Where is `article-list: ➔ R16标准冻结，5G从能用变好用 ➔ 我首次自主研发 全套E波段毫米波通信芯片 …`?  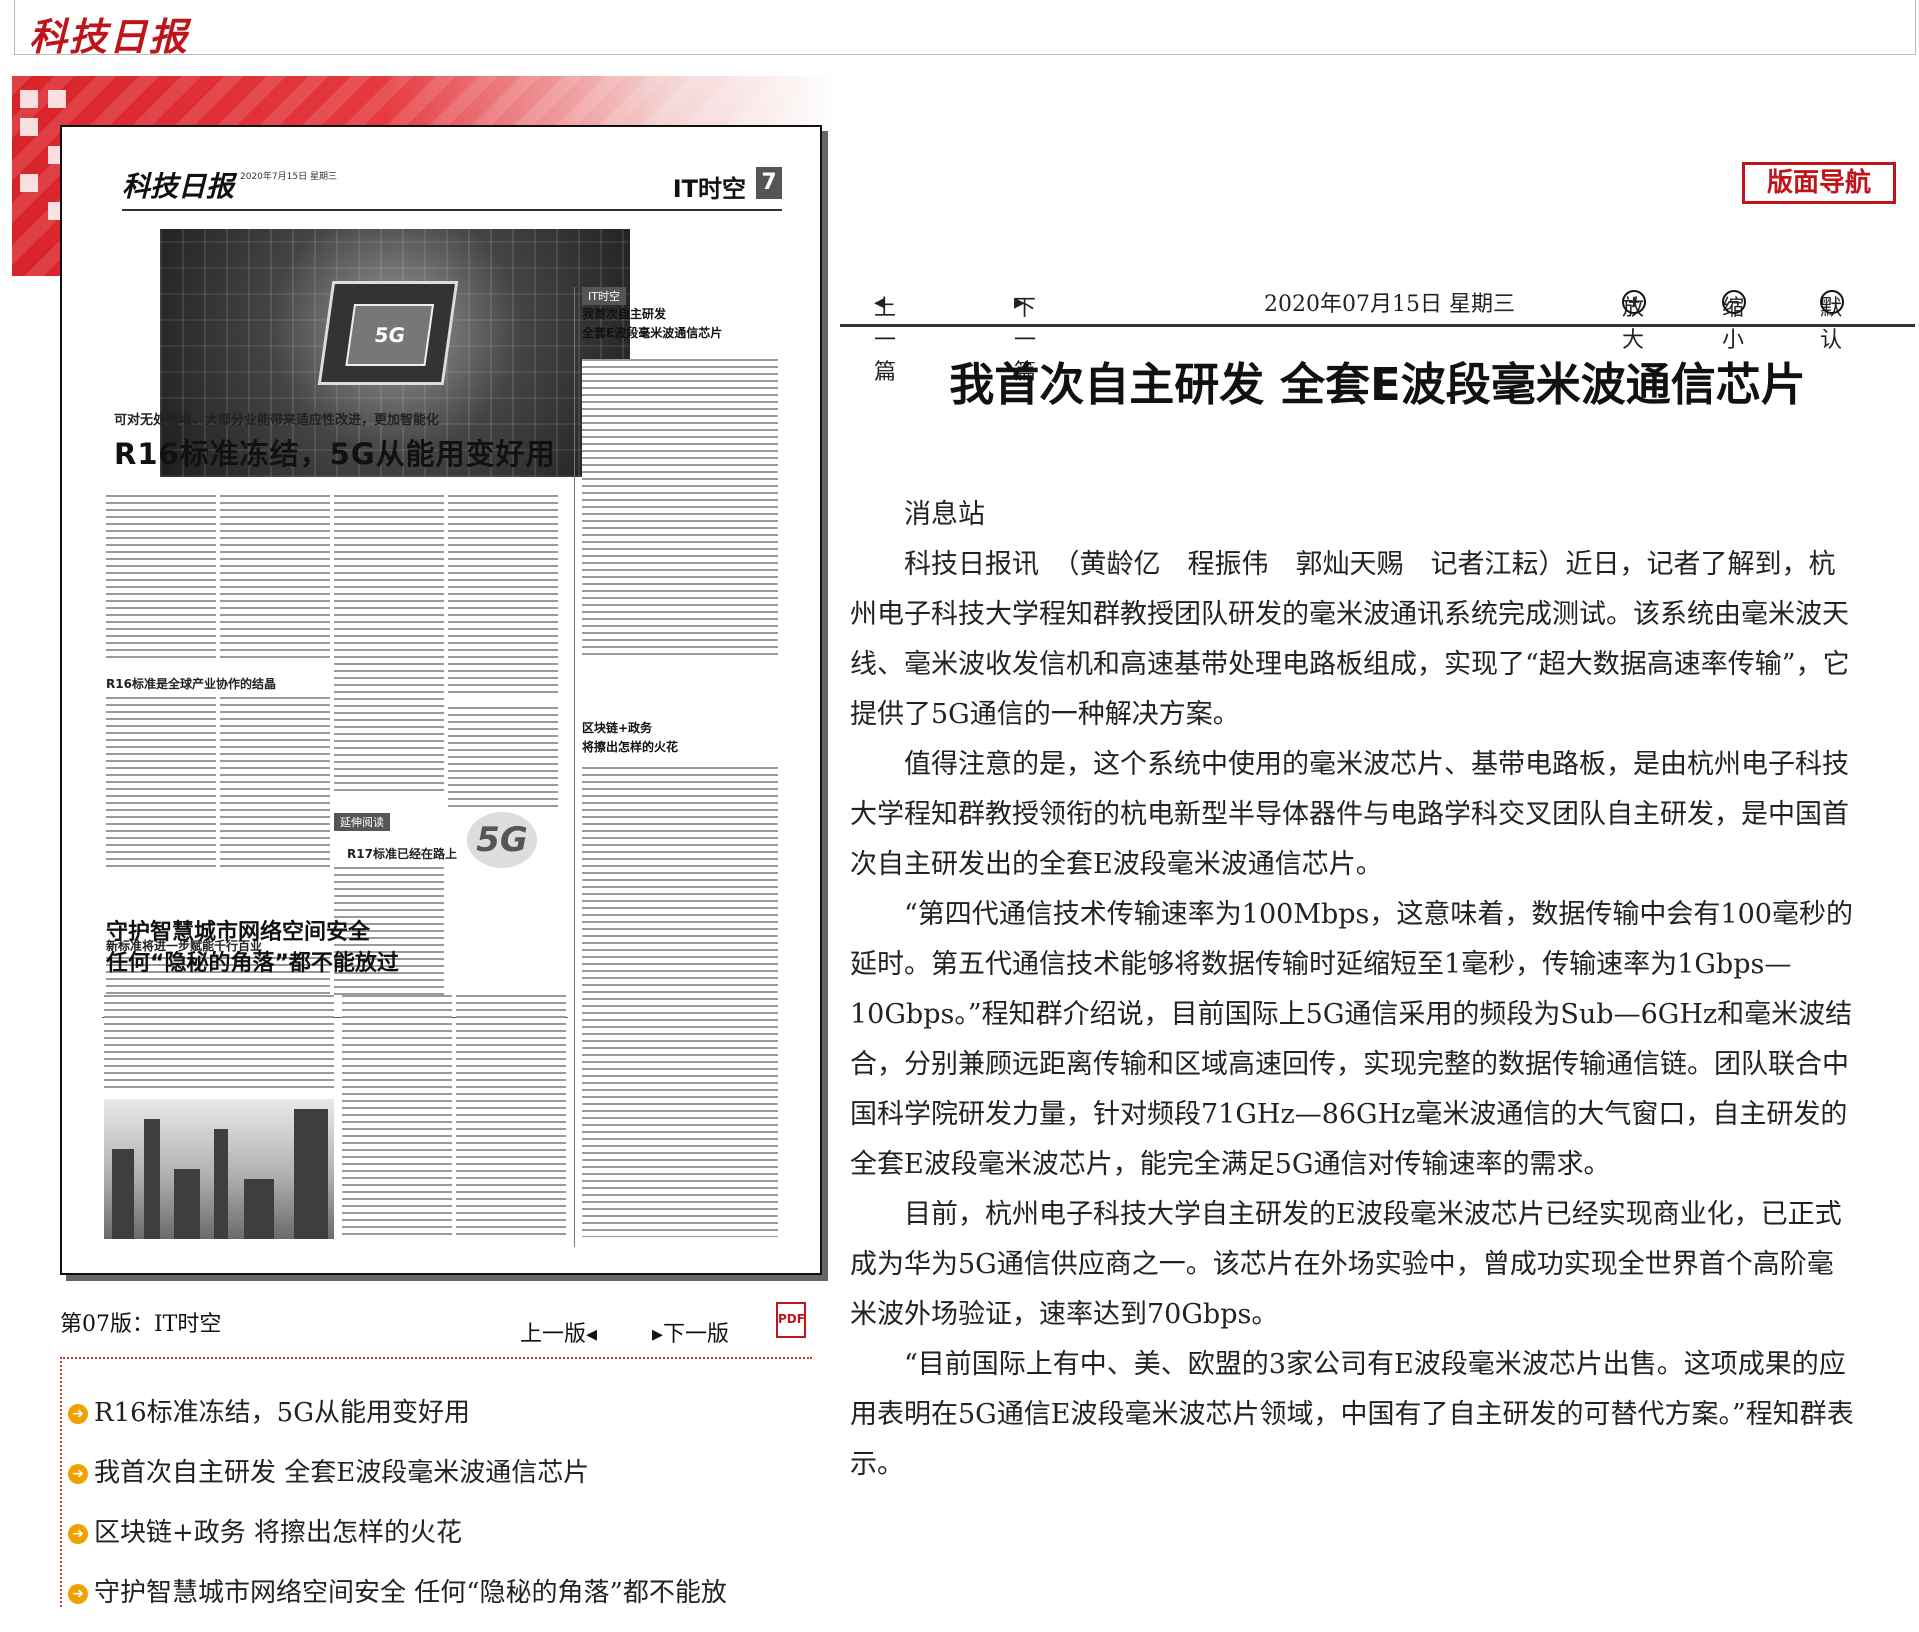
article-list: ➔ R16标准冻结，5G从能用变好用 ➔ 我首次自主研发 全套E波段毫米波通信芯片 … is located at coordinates (448, 1512).